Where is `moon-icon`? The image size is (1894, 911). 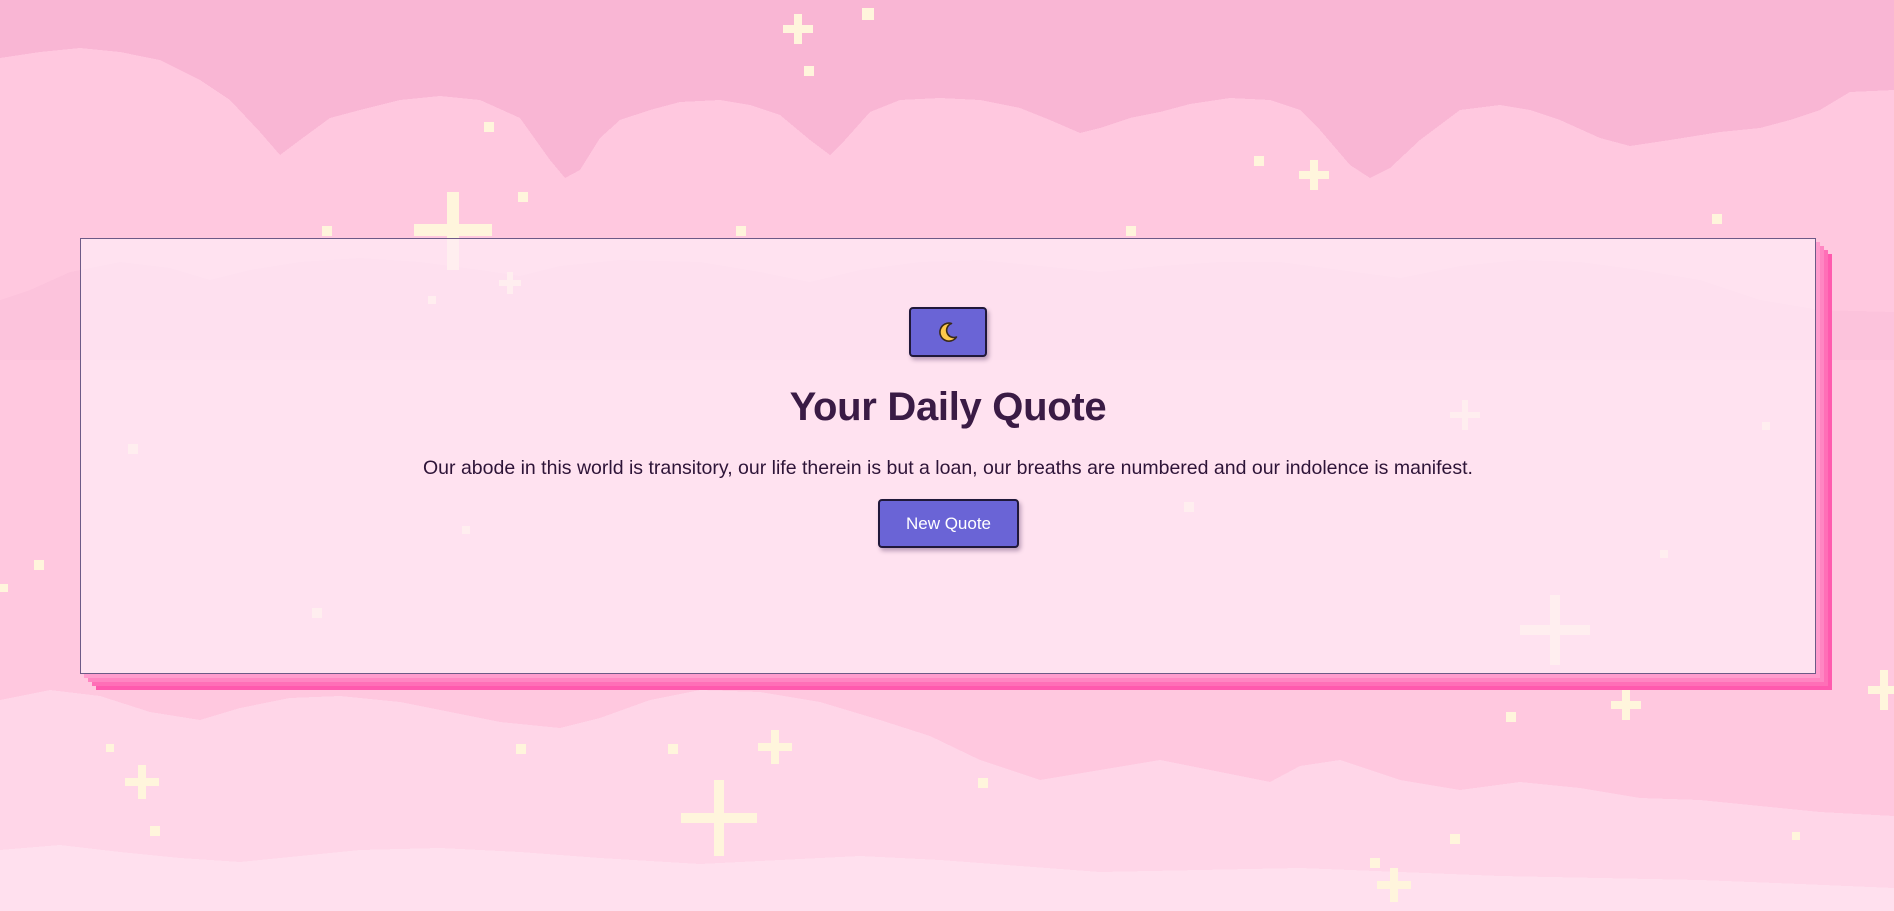 moon-icon is located at coordinates (948, 332).